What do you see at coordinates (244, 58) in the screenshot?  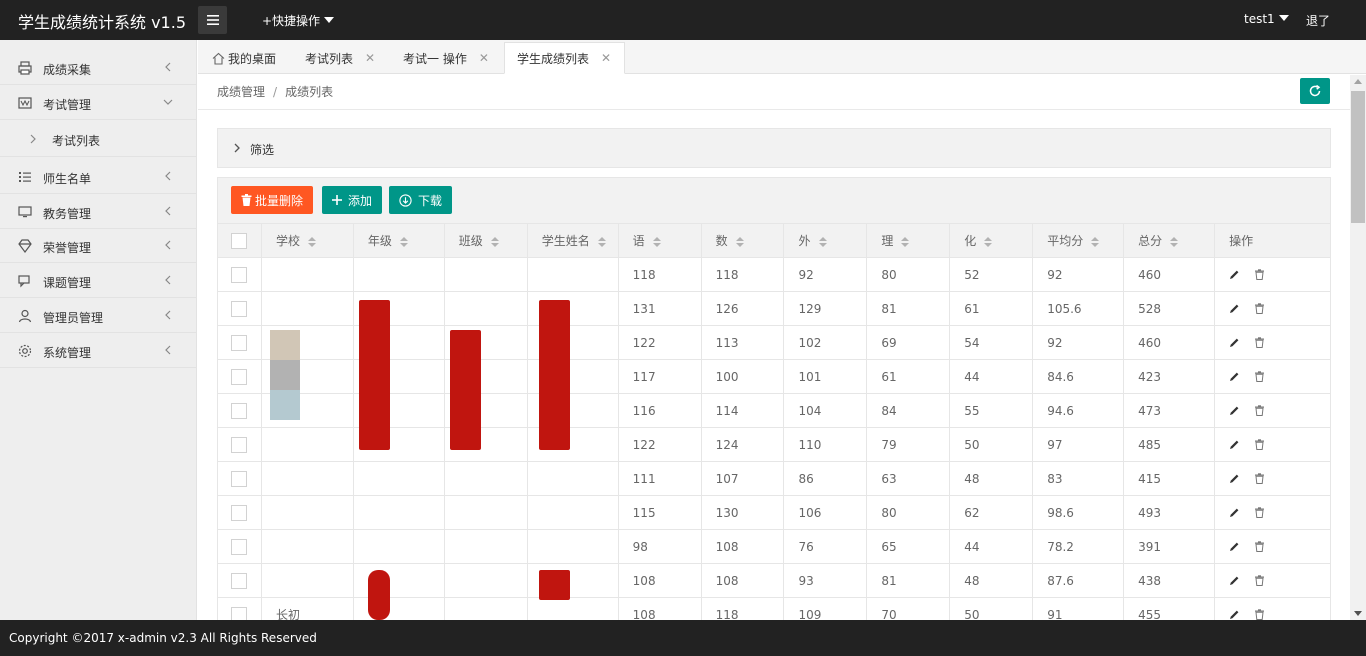 I see `tab-my-desktop: 我的桌面` at bounding box center [244, 58].